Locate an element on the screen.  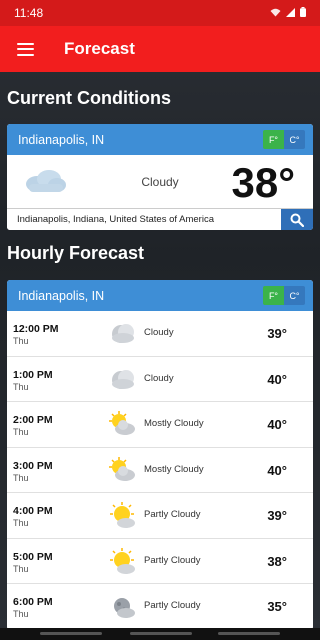
status-bar: 11:48 is located at coordinates (160, 13).